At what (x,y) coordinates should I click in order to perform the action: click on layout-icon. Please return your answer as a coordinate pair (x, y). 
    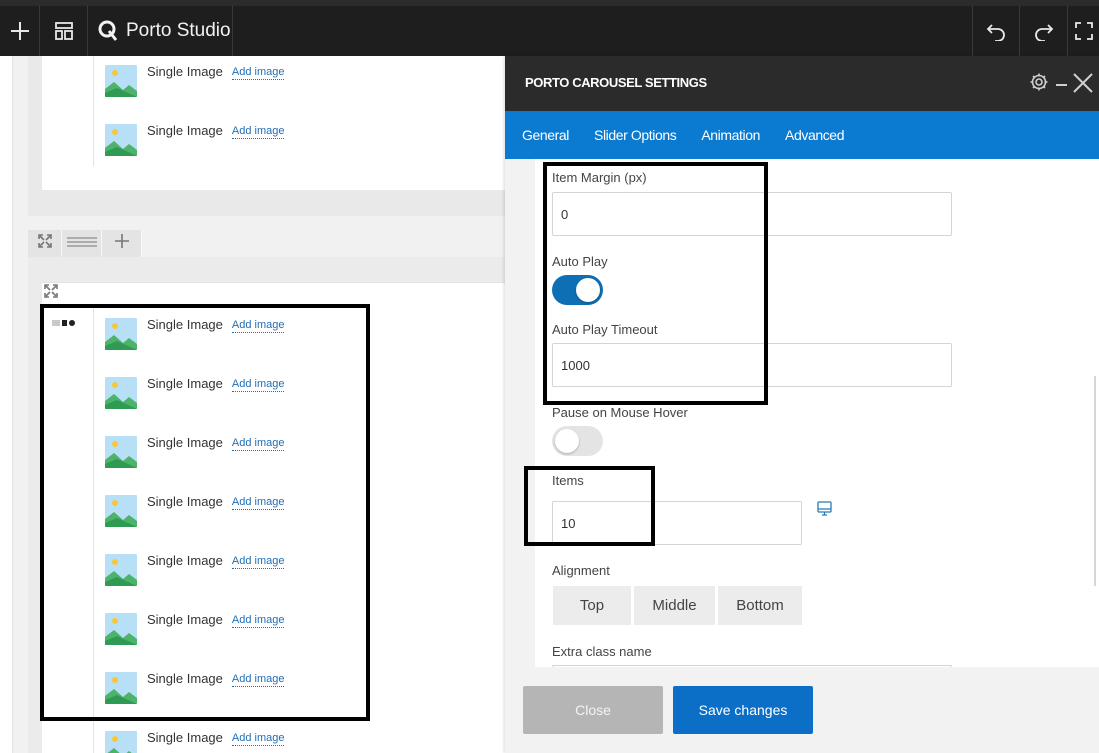
    Looking at the image, I should click on (64, 31).